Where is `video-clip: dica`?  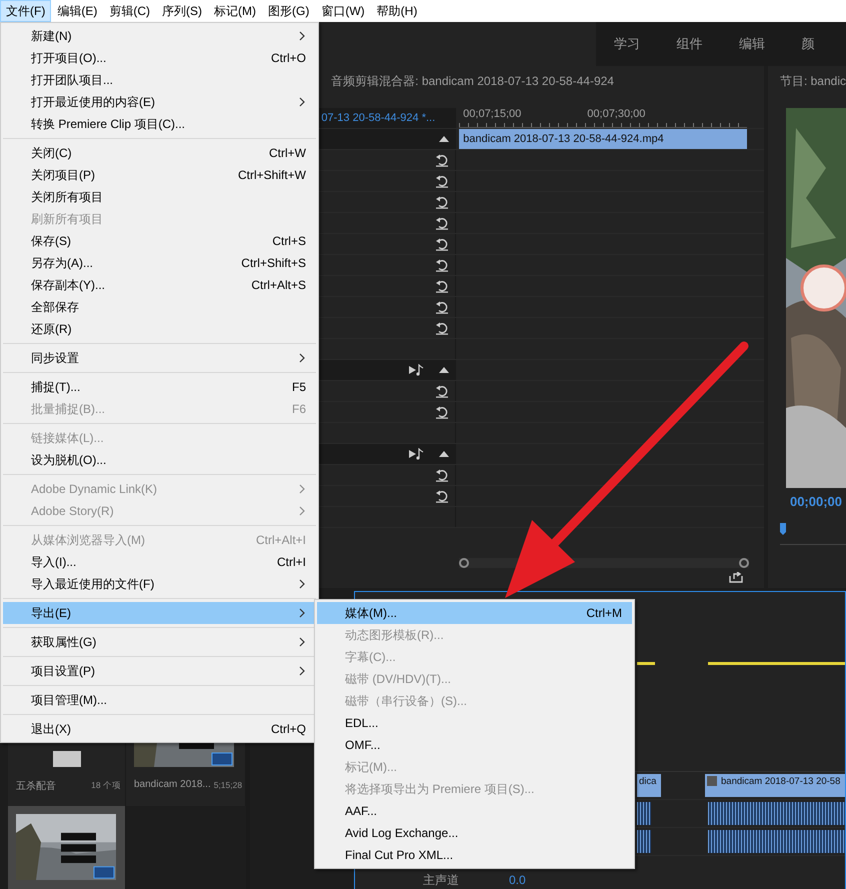 video-clip: dica is located at coordinates (649, 785).